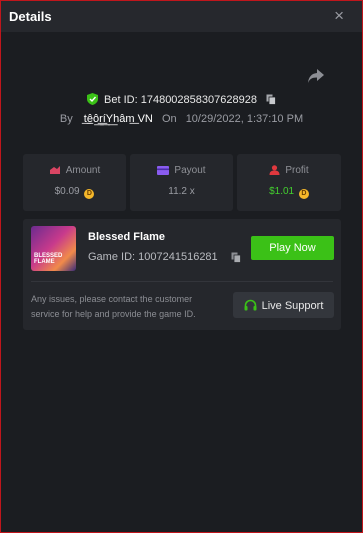 Image resolution: width=363 pixels, height=533 pixels. I want to click on game-name: Blessed Flame, so click(127, 237).